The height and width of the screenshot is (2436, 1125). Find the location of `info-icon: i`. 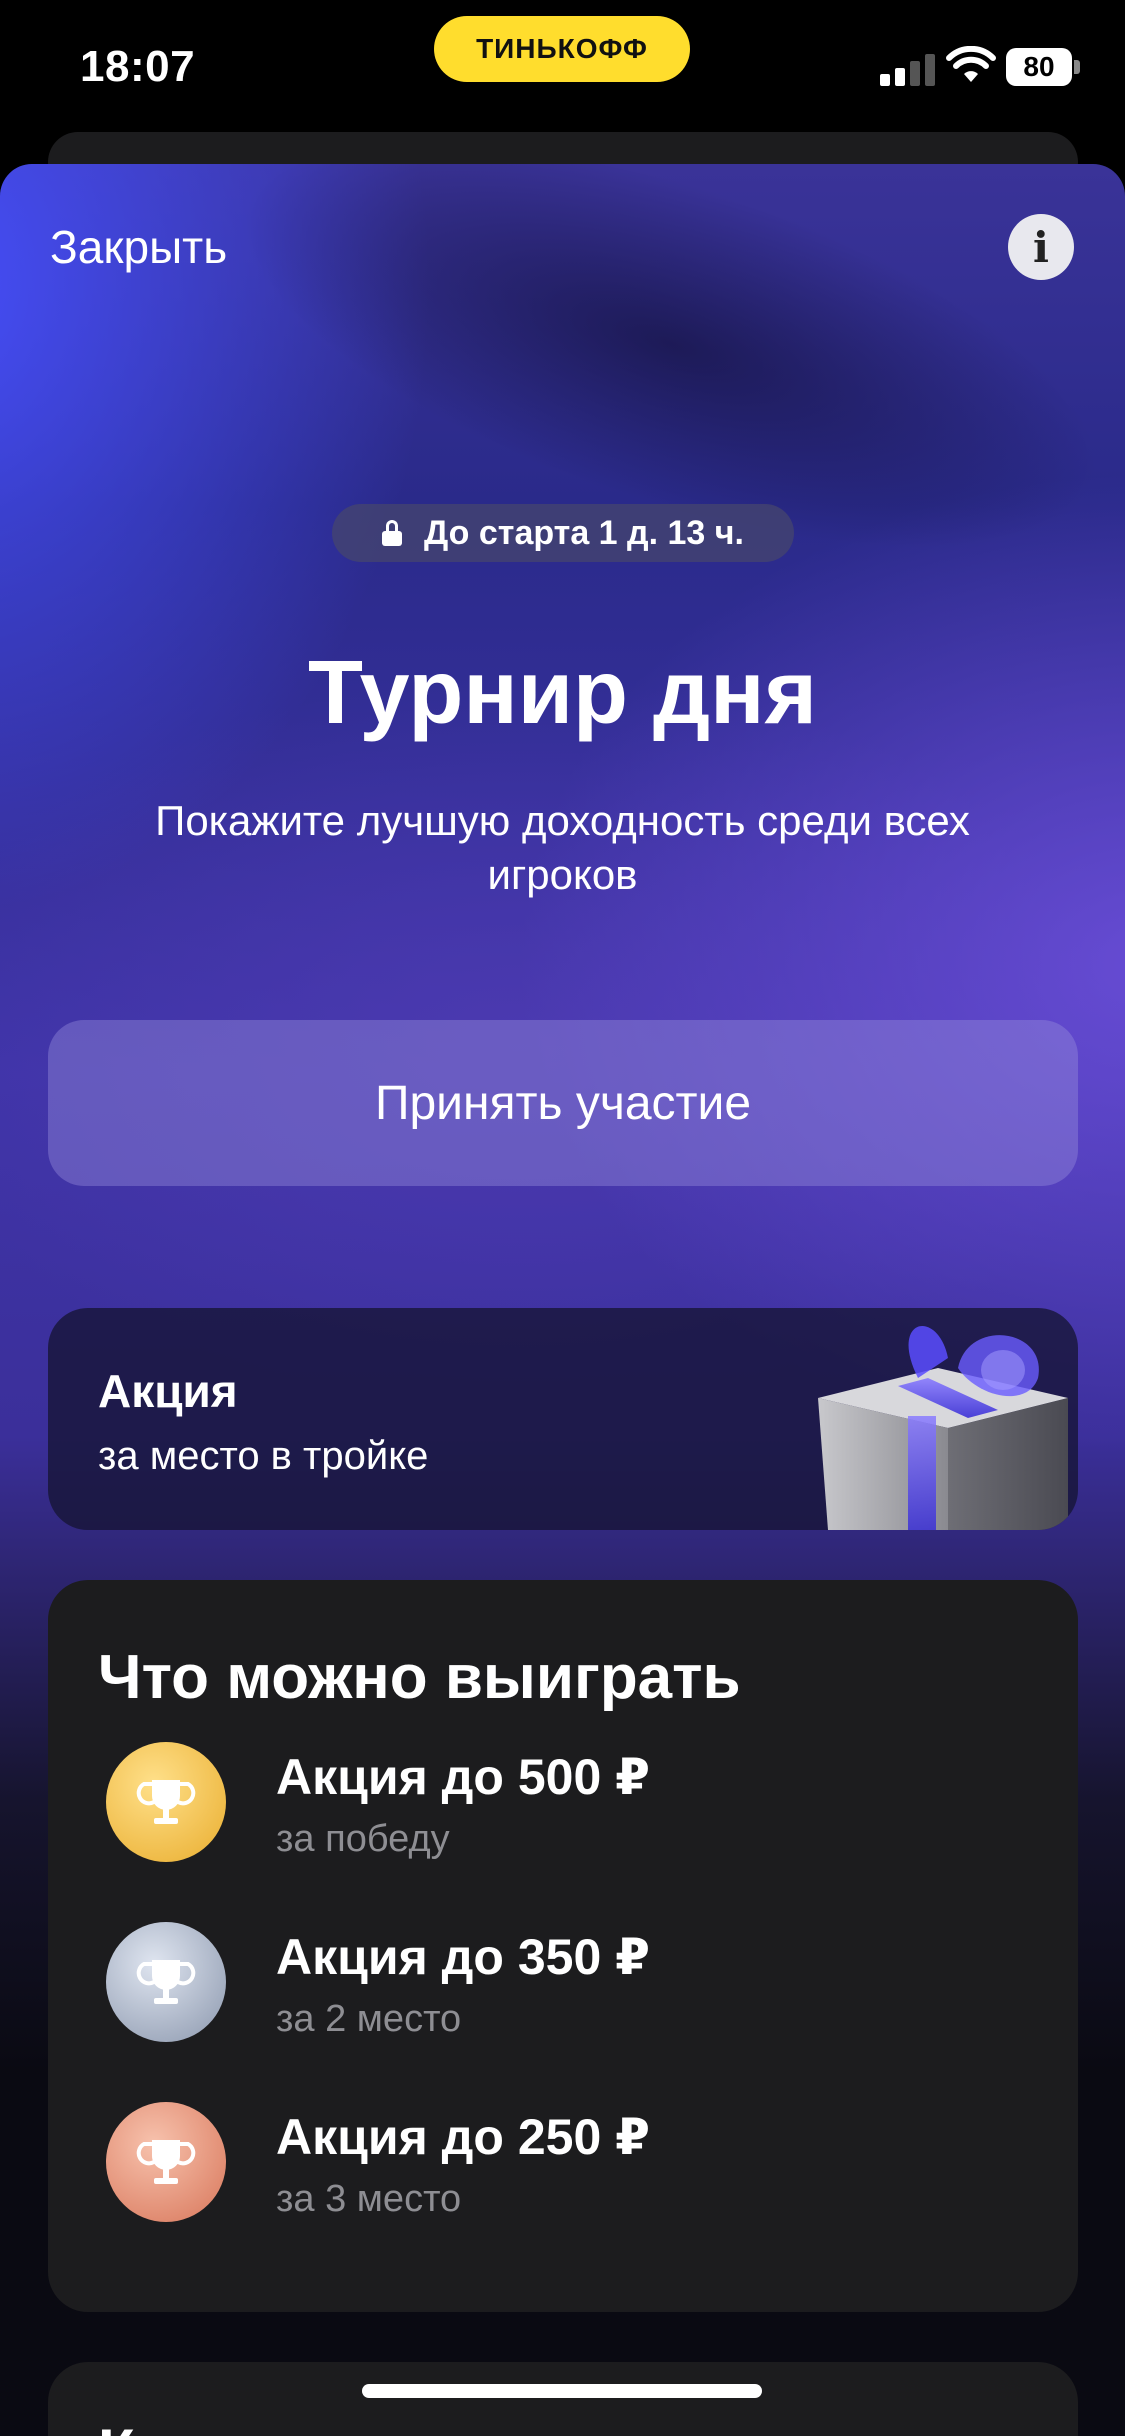

info-icon: i is located at coordinates (1041, 247).